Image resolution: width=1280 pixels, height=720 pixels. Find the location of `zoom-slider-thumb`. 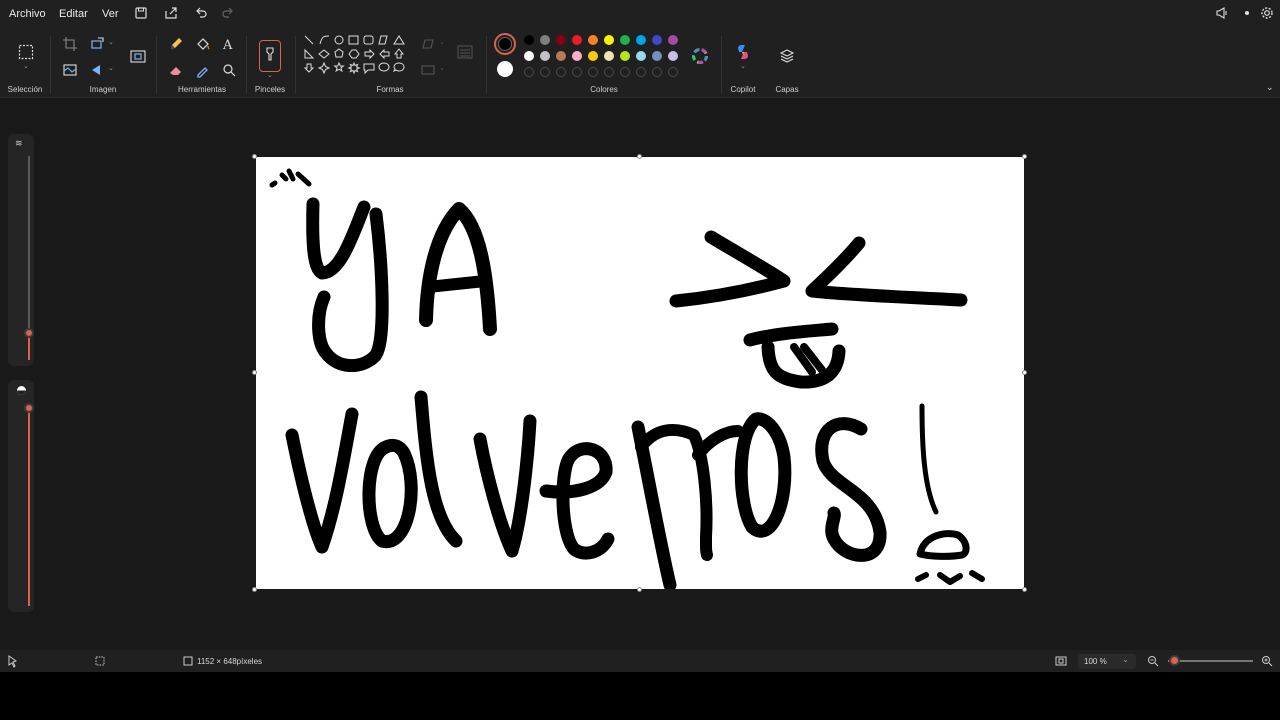

zoom-slider-thumb is located at coordinates (1174, 660).